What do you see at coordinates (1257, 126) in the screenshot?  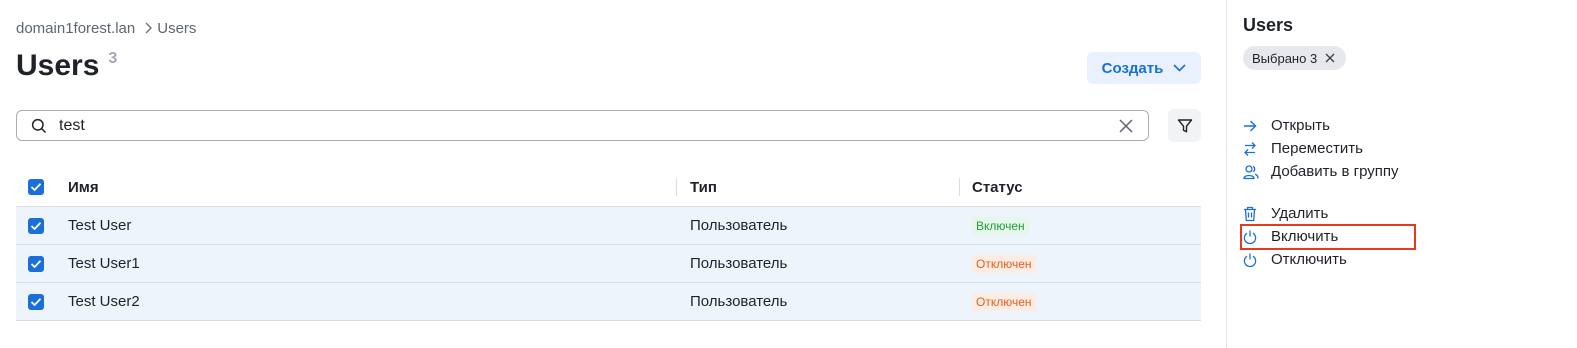 I see `arrow-right-icon` at bounding box center [1257, 126].